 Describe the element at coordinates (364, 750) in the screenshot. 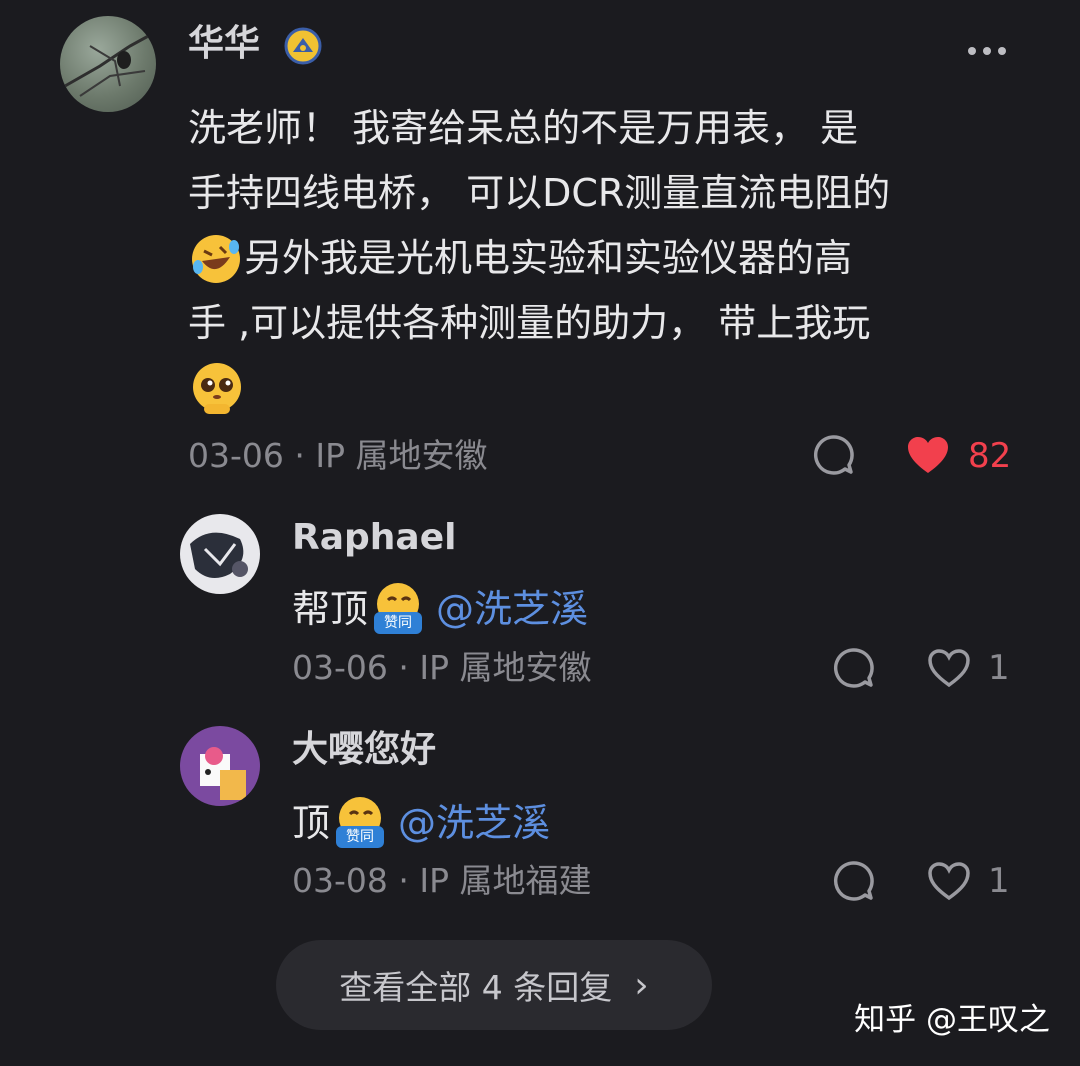

I see `reply-author-name: 大嘤您好` at that location.